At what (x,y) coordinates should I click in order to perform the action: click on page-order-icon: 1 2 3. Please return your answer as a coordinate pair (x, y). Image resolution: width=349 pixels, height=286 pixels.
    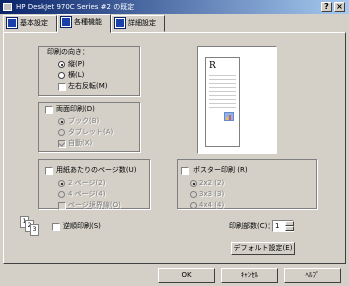
    Looking at the image, I should click on (30, 226).